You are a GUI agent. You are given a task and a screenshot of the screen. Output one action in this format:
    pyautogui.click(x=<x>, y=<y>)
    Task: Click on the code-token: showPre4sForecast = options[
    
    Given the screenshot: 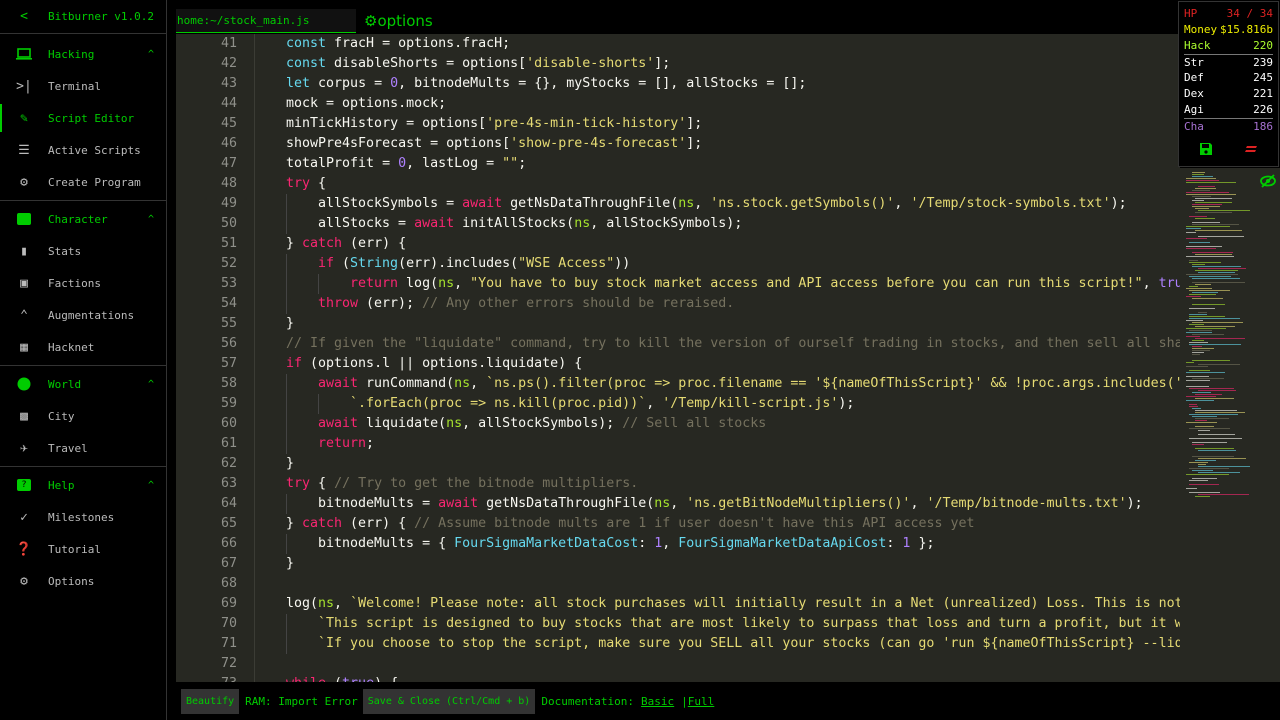 What is the action you would take?
    pyautogui.click(x=398, y=143)
    